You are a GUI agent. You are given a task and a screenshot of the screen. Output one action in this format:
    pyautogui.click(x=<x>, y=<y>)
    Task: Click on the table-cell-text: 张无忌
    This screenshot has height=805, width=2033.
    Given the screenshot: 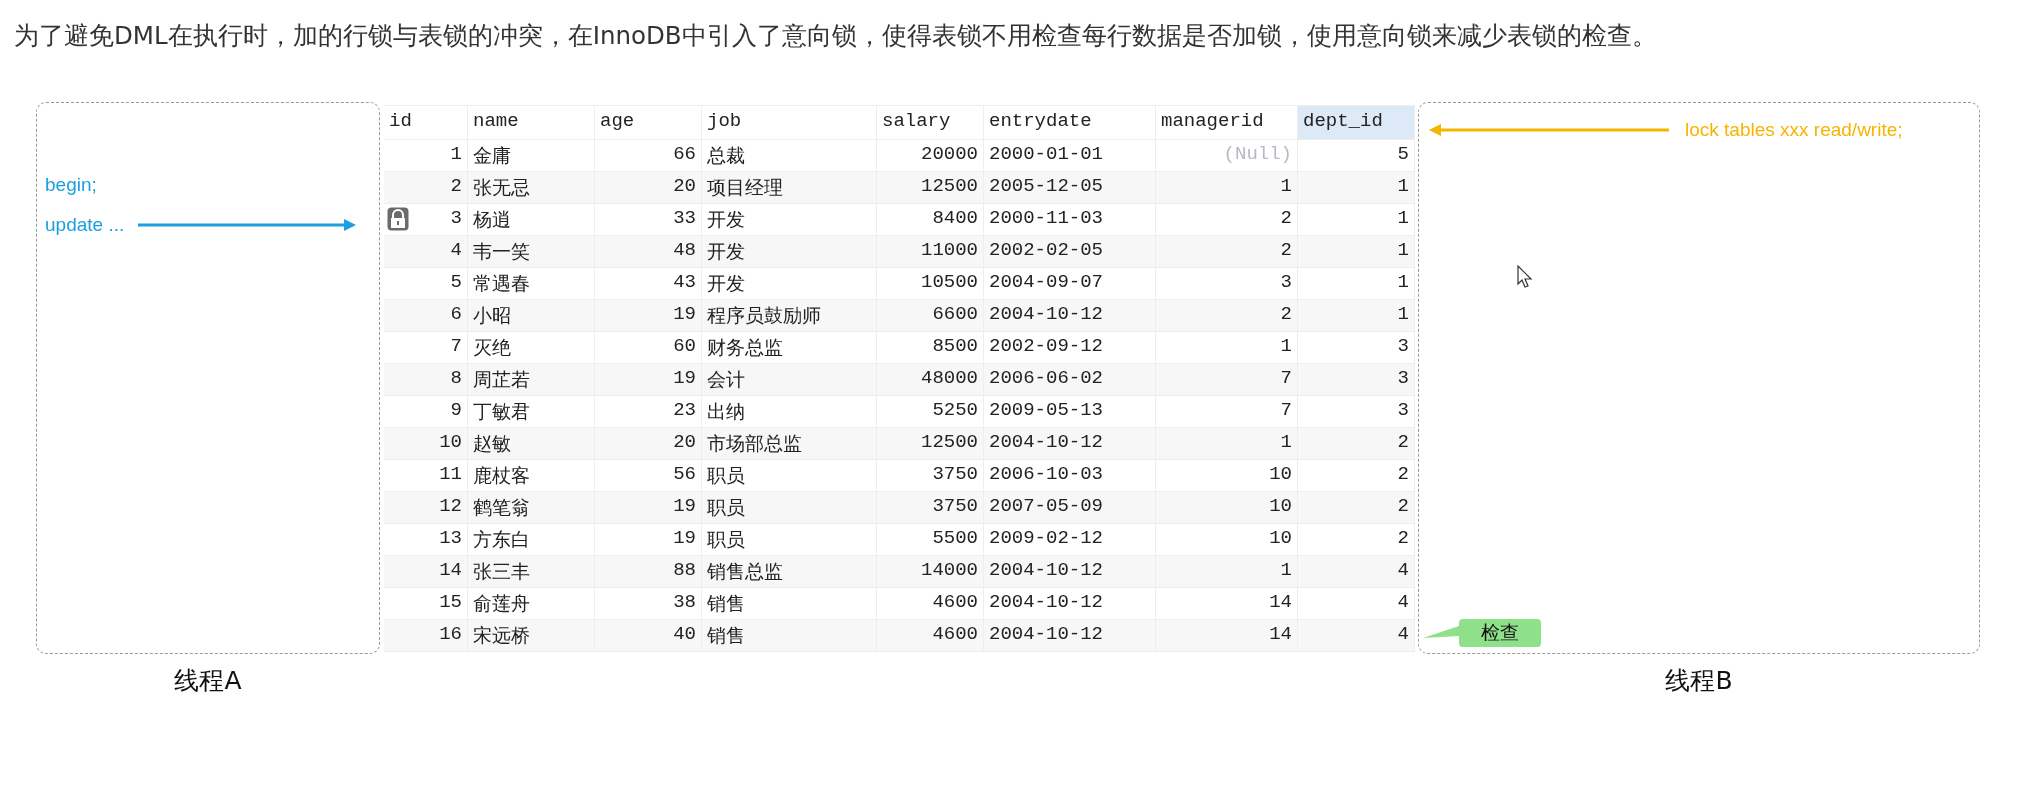 What is the action you would take?
    pyautogui.click(x=501, y=189)
    